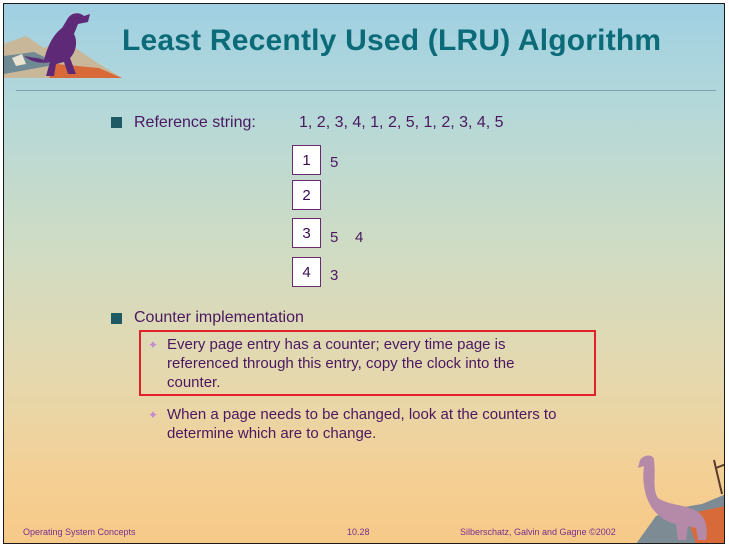  Describe the element at coordinates (366, 90) in the screenshot. I see `title-divider` at that location.